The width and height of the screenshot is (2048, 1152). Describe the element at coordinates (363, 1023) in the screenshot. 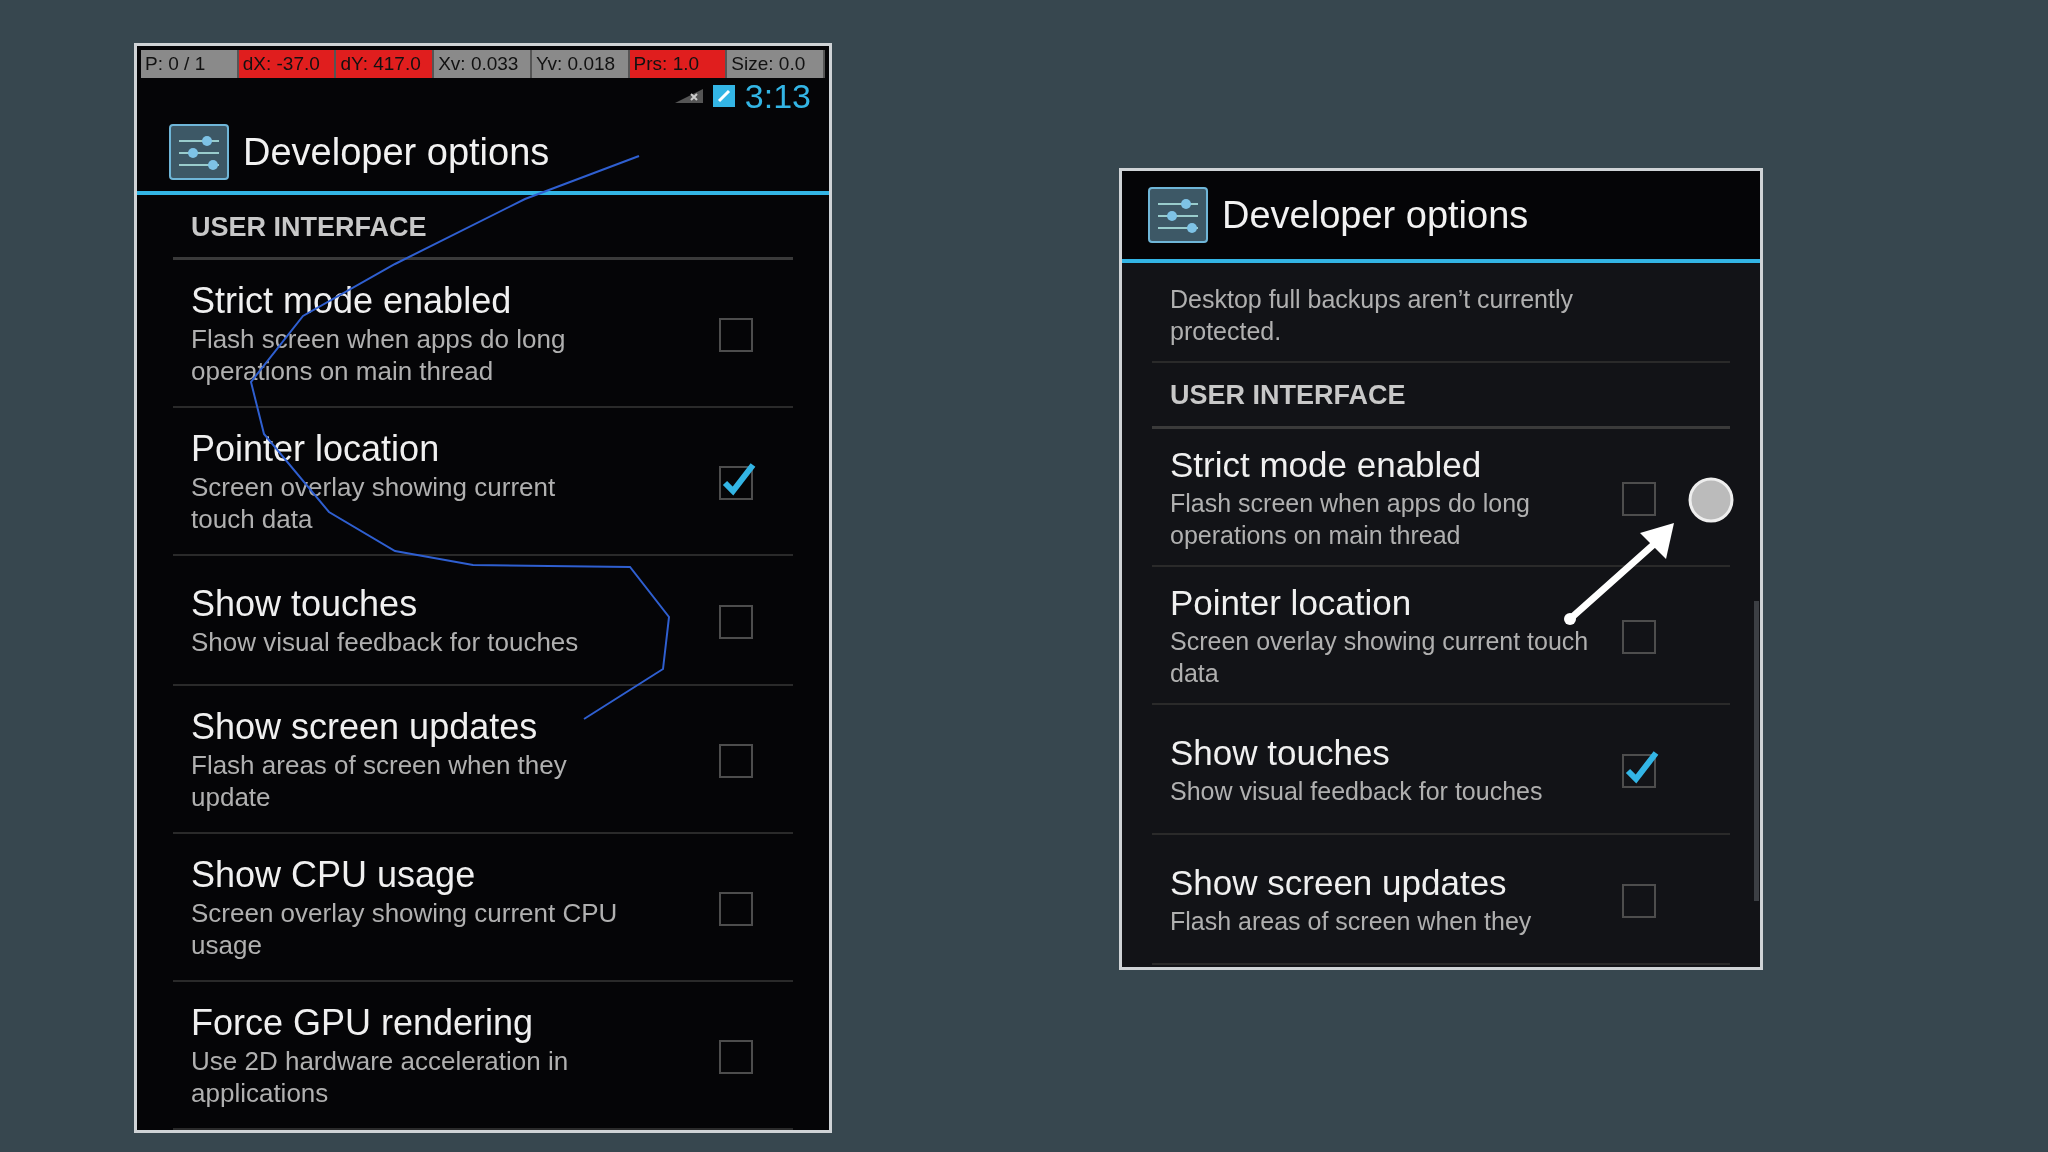

I see `setting-title: Force GPU rendering` at that location.